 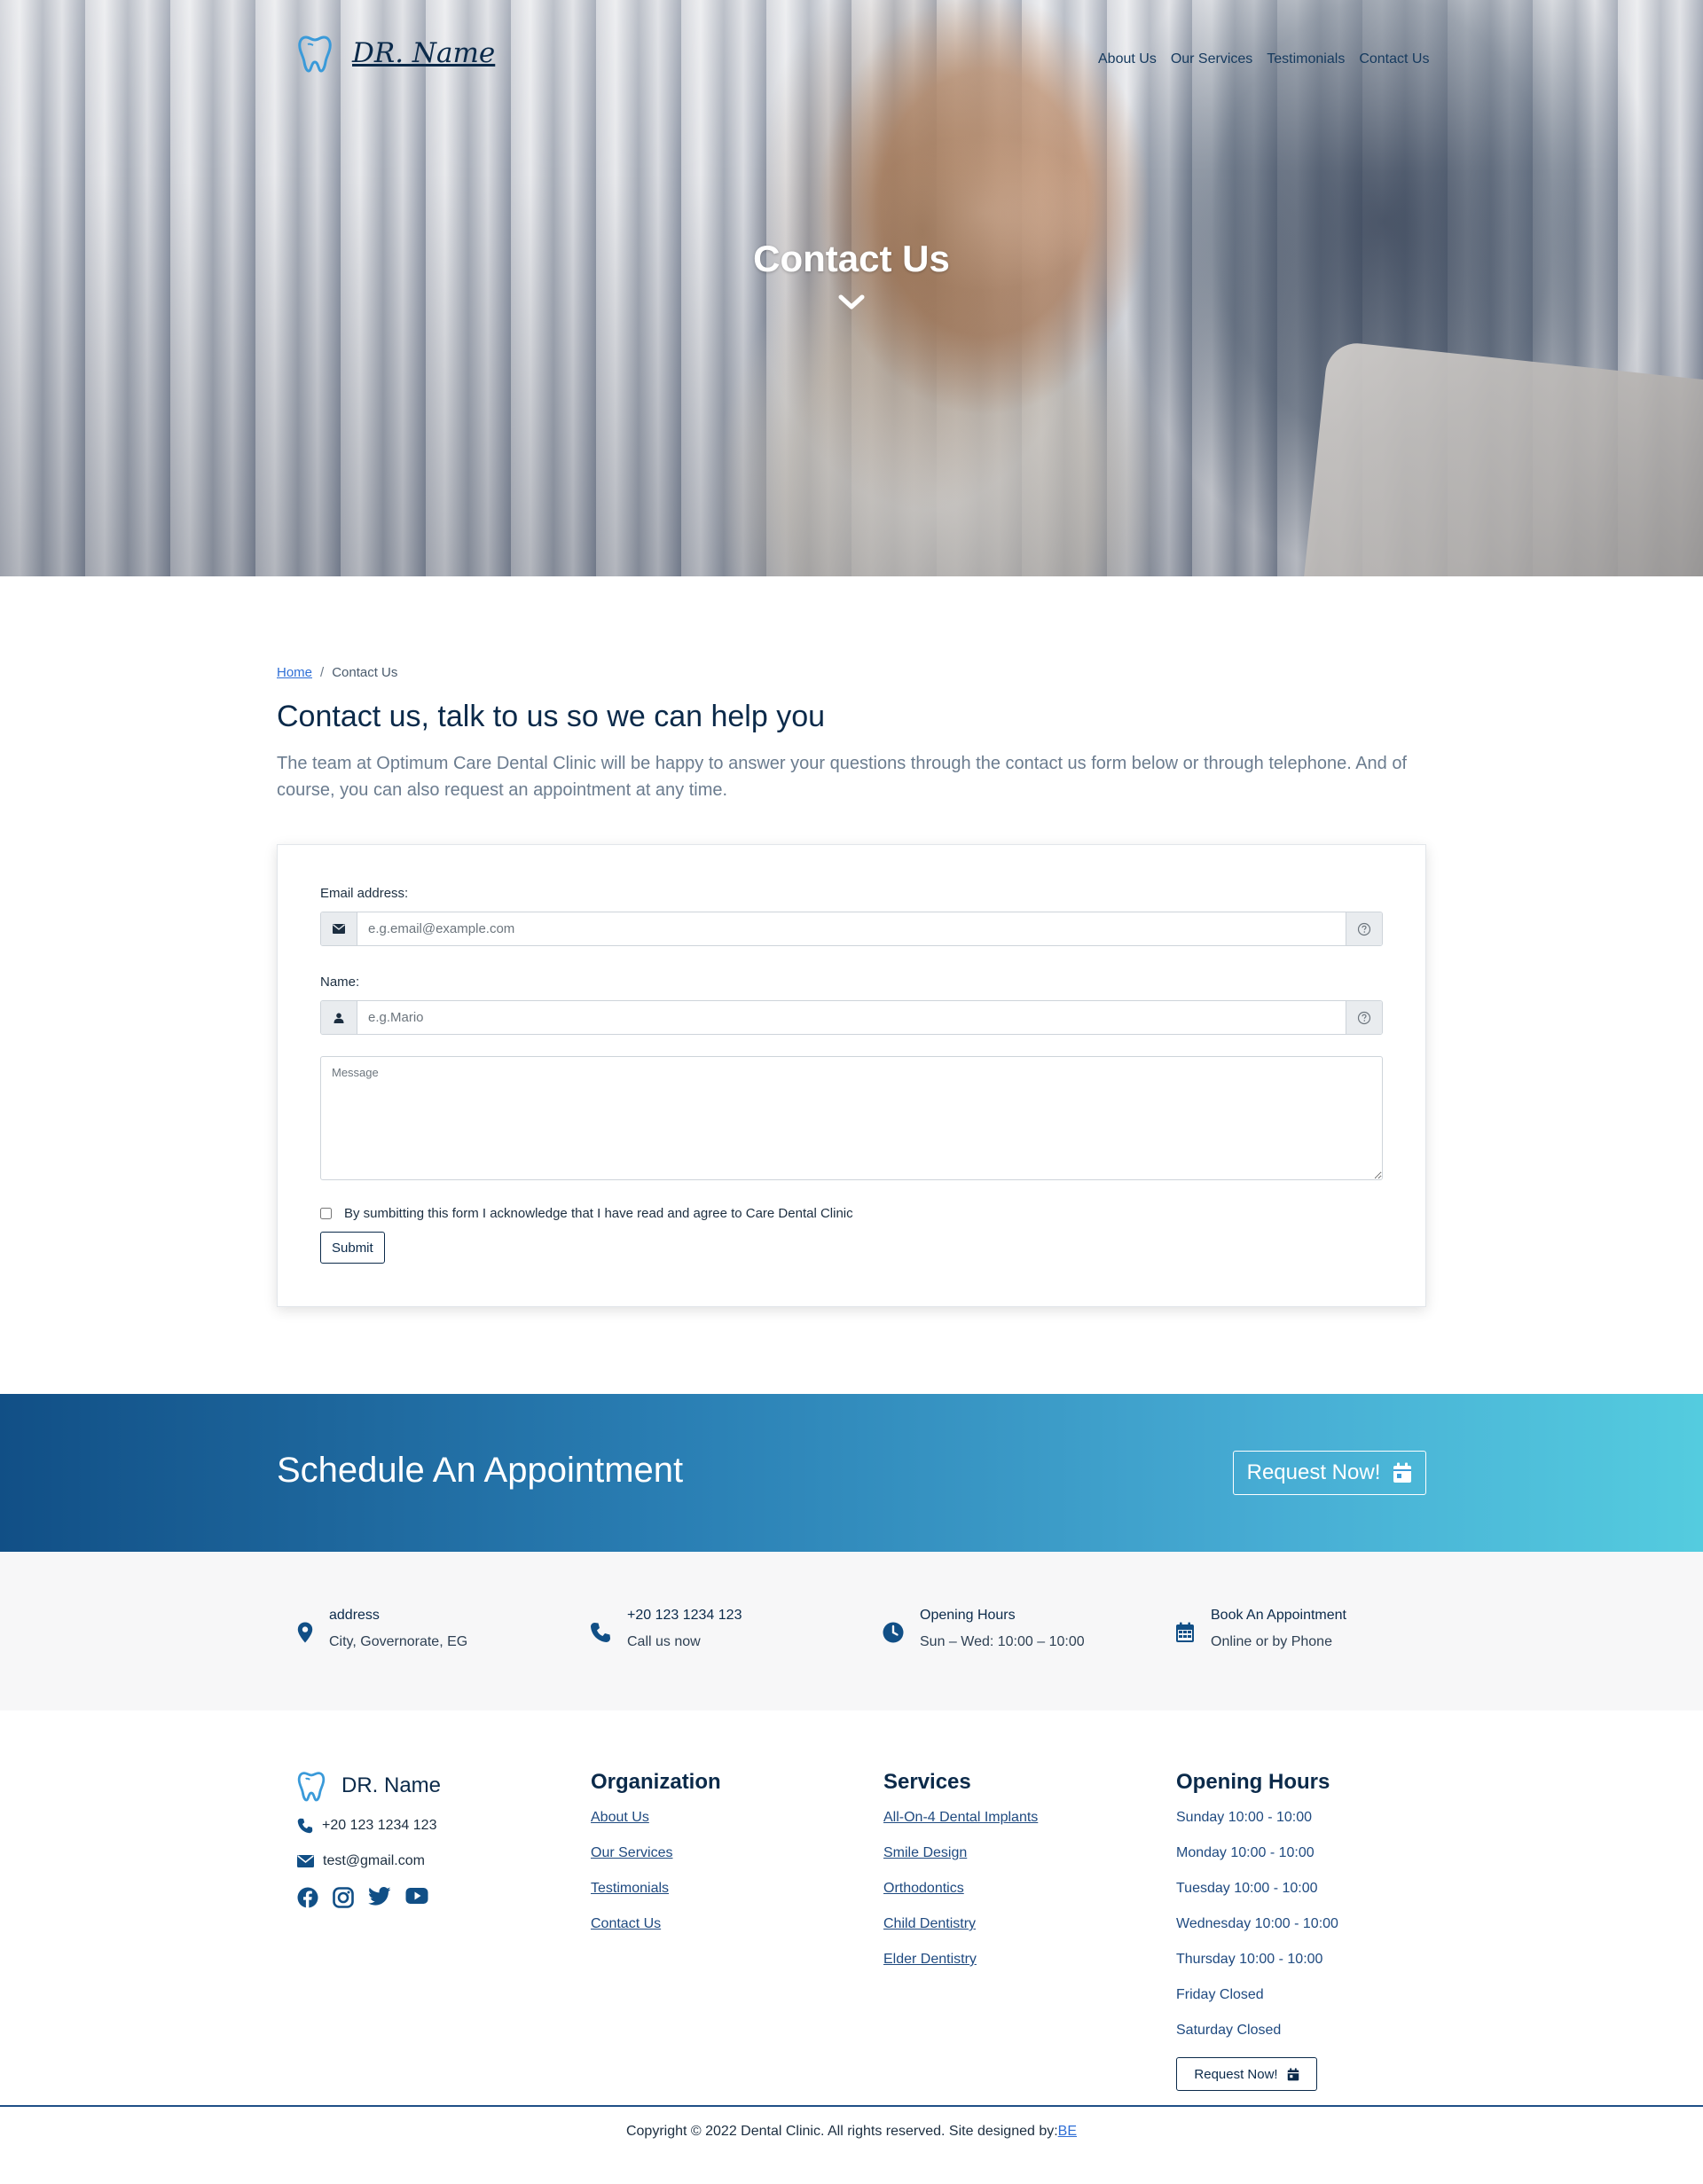 I want to click on info-address-title: address, so click(x=354, y=1615).